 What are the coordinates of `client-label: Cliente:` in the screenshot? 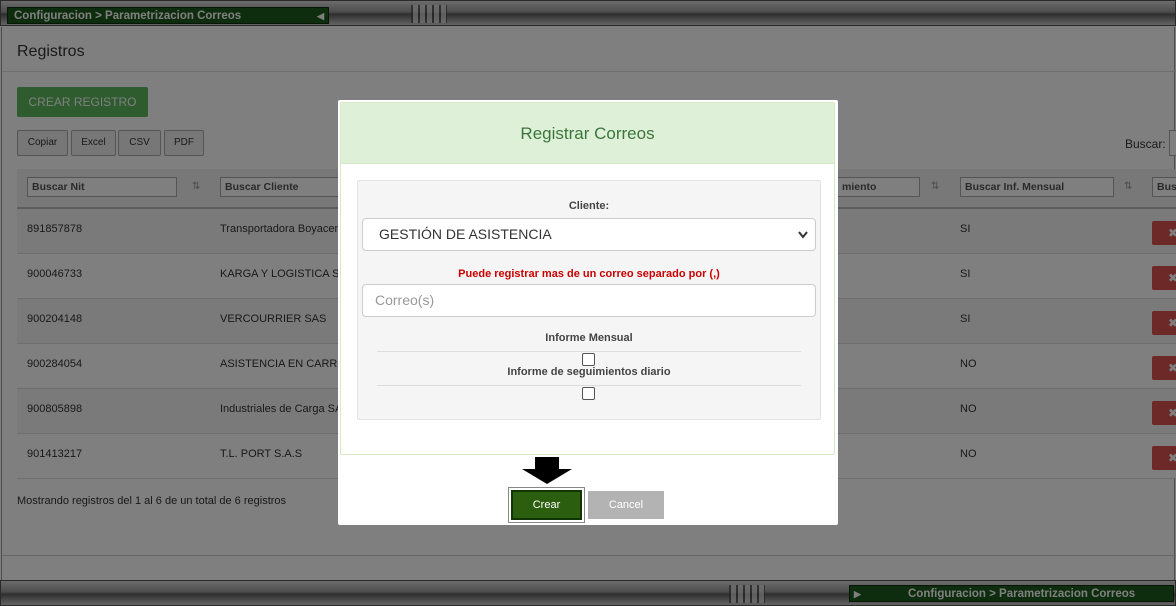 It's located at (589, 206).